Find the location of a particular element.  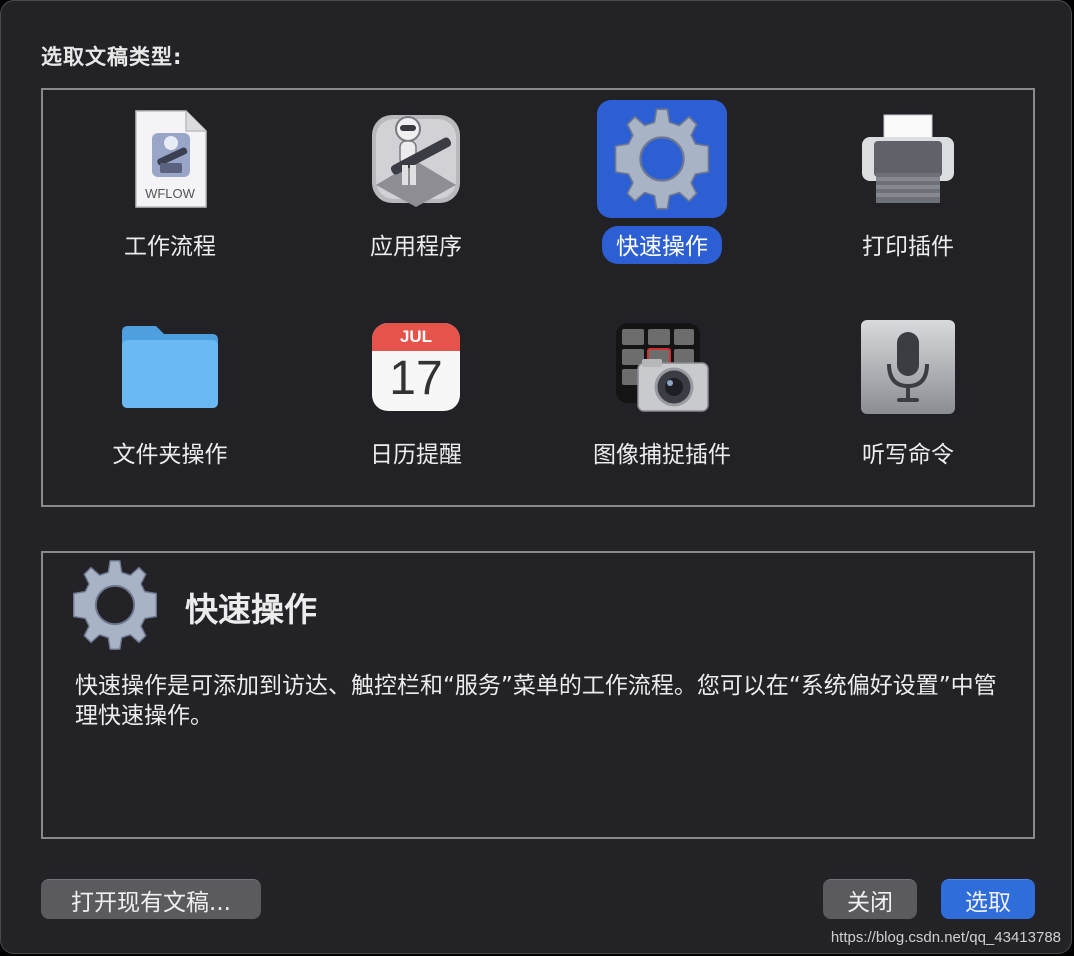

image-capture-icon is located at coordinates (662, 367).